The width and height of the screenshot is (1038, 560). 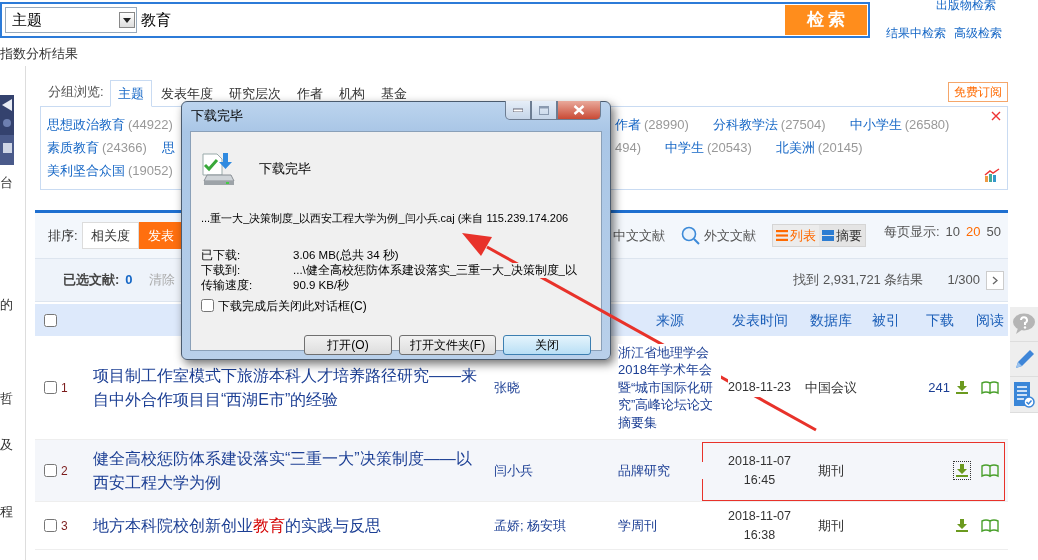 I want to click on subject-link: 思, so click(x=168, y=147).